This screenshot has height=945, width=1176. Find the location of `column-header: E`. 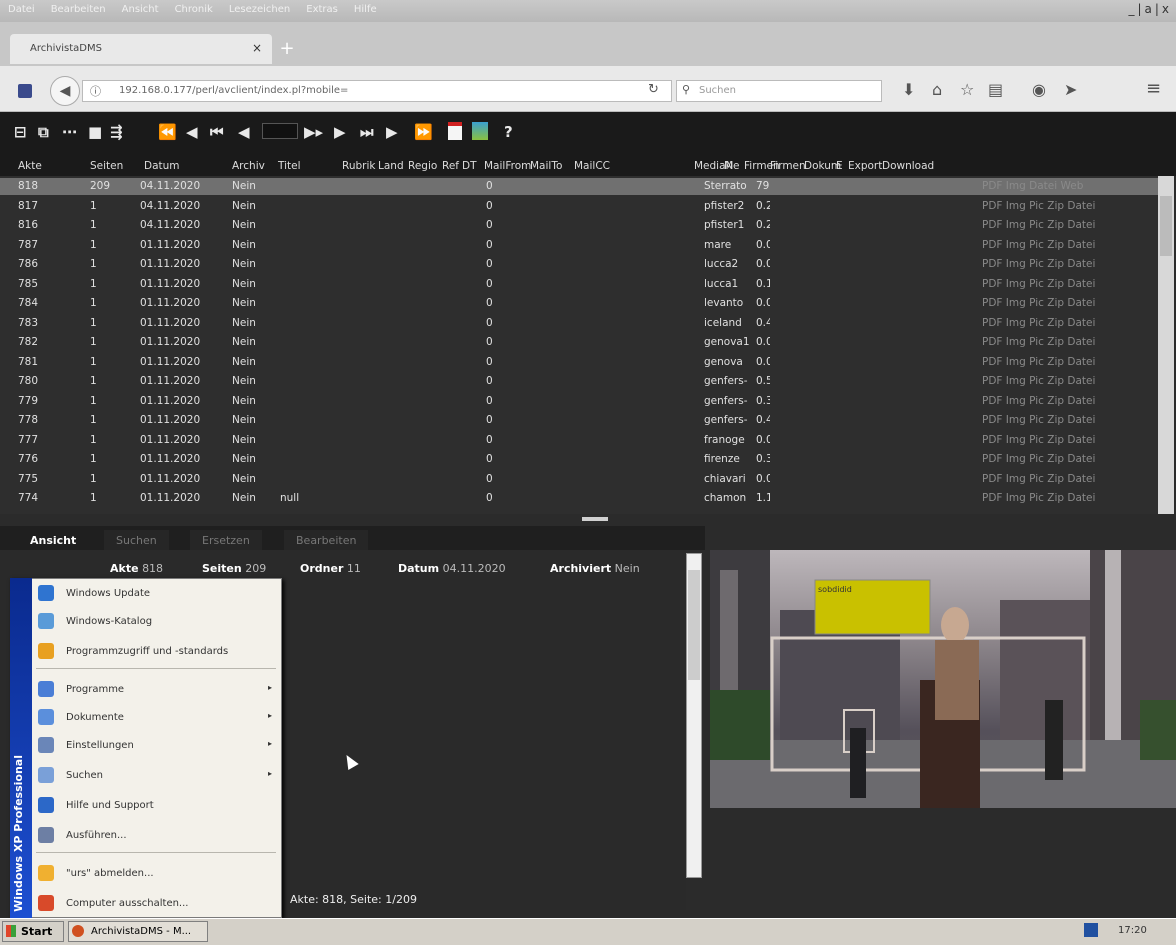

column-header: E is located at coordinates (839, 166).